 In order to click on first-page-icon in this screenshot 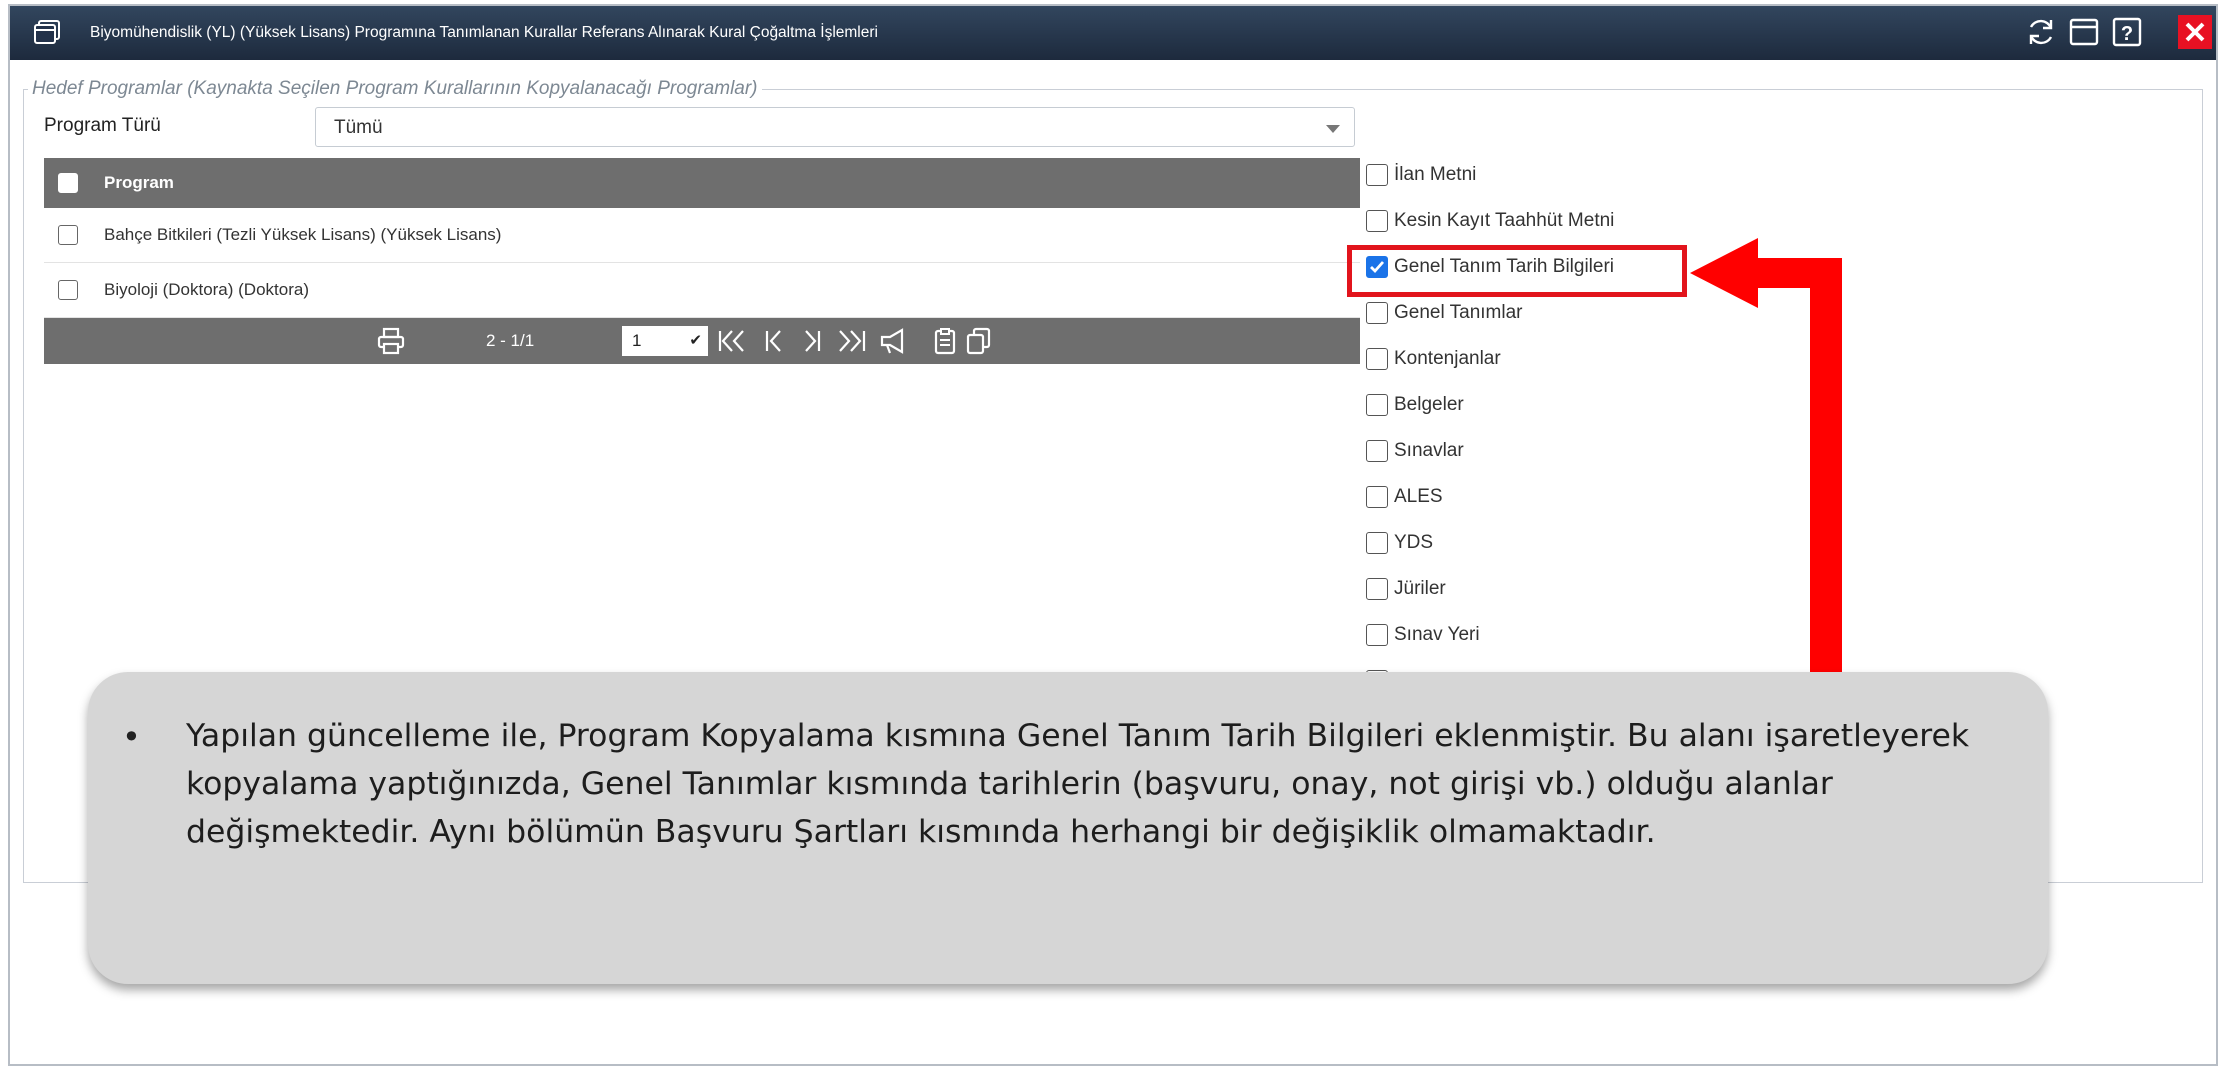, I will do `click(733, 341)`.